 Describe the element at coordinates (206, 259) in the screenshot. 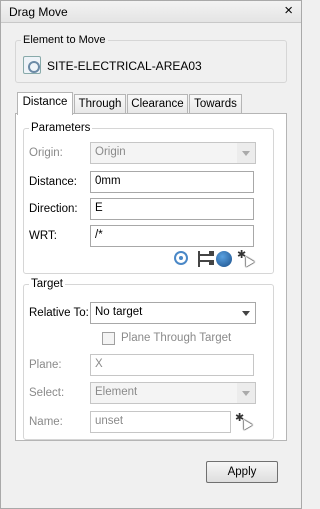

I see `hierarchy-icon` at that location.